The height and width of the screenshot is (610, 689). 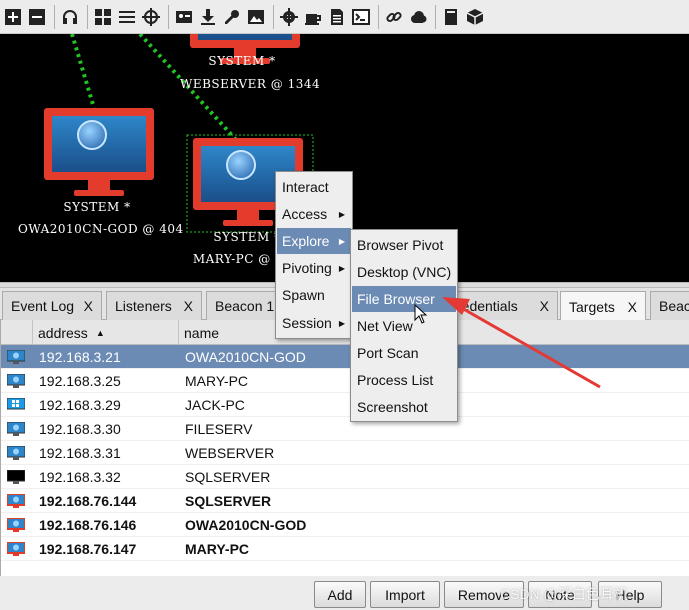 I want to click on tab-event-log: Event Log X, so click(x=52, y=305).